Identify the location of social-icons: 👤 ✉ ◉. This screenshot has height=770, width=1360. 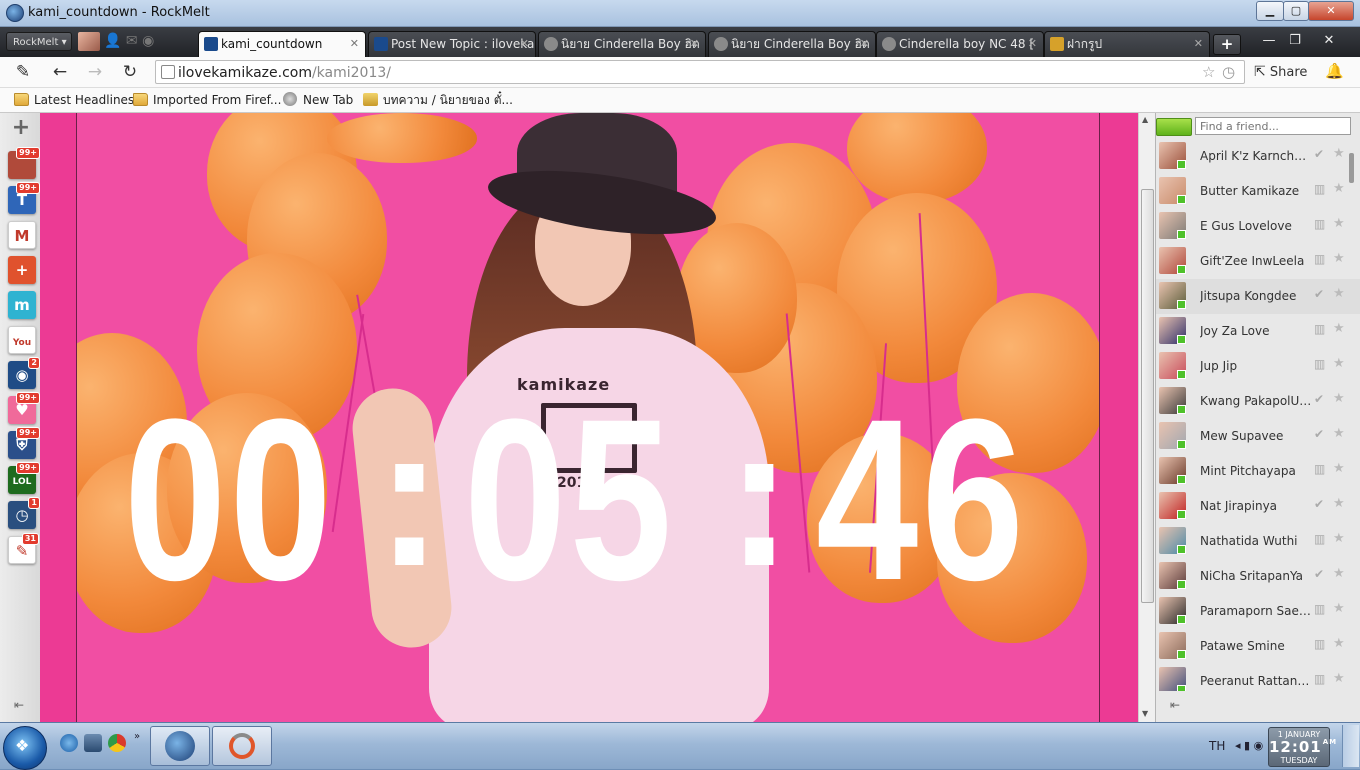
(134, 41).